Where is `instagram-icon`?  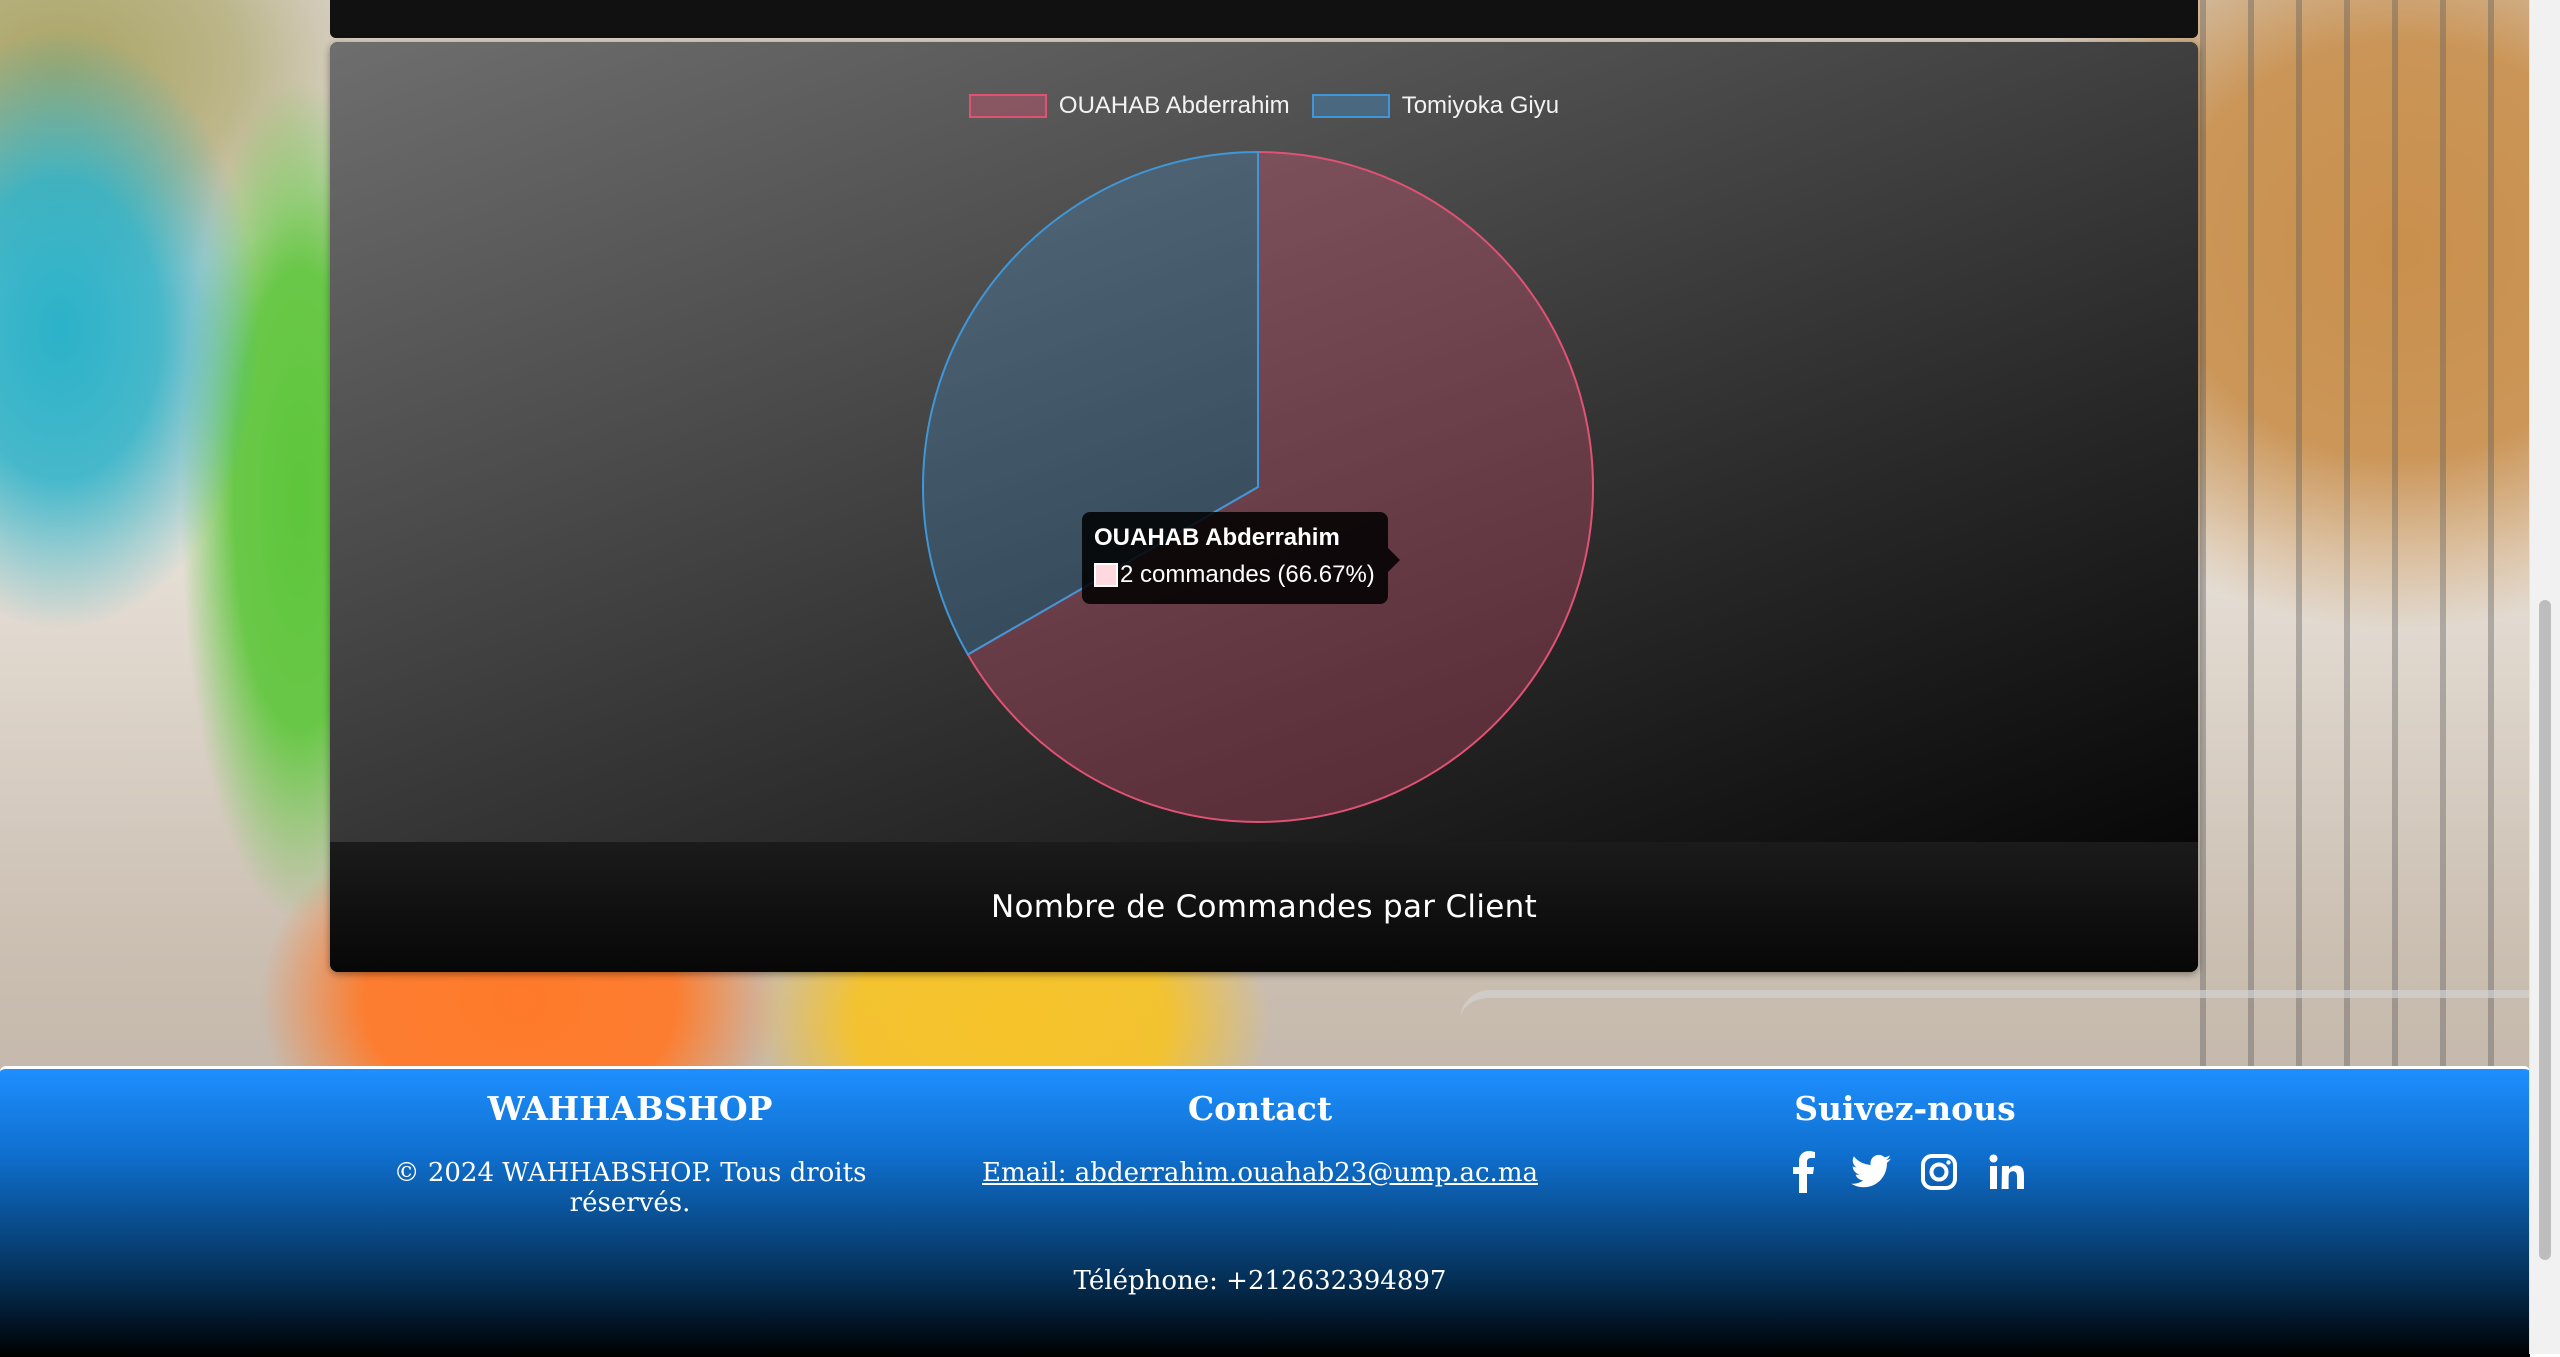
instagram-icon is located at coordinates (1939, 1172).